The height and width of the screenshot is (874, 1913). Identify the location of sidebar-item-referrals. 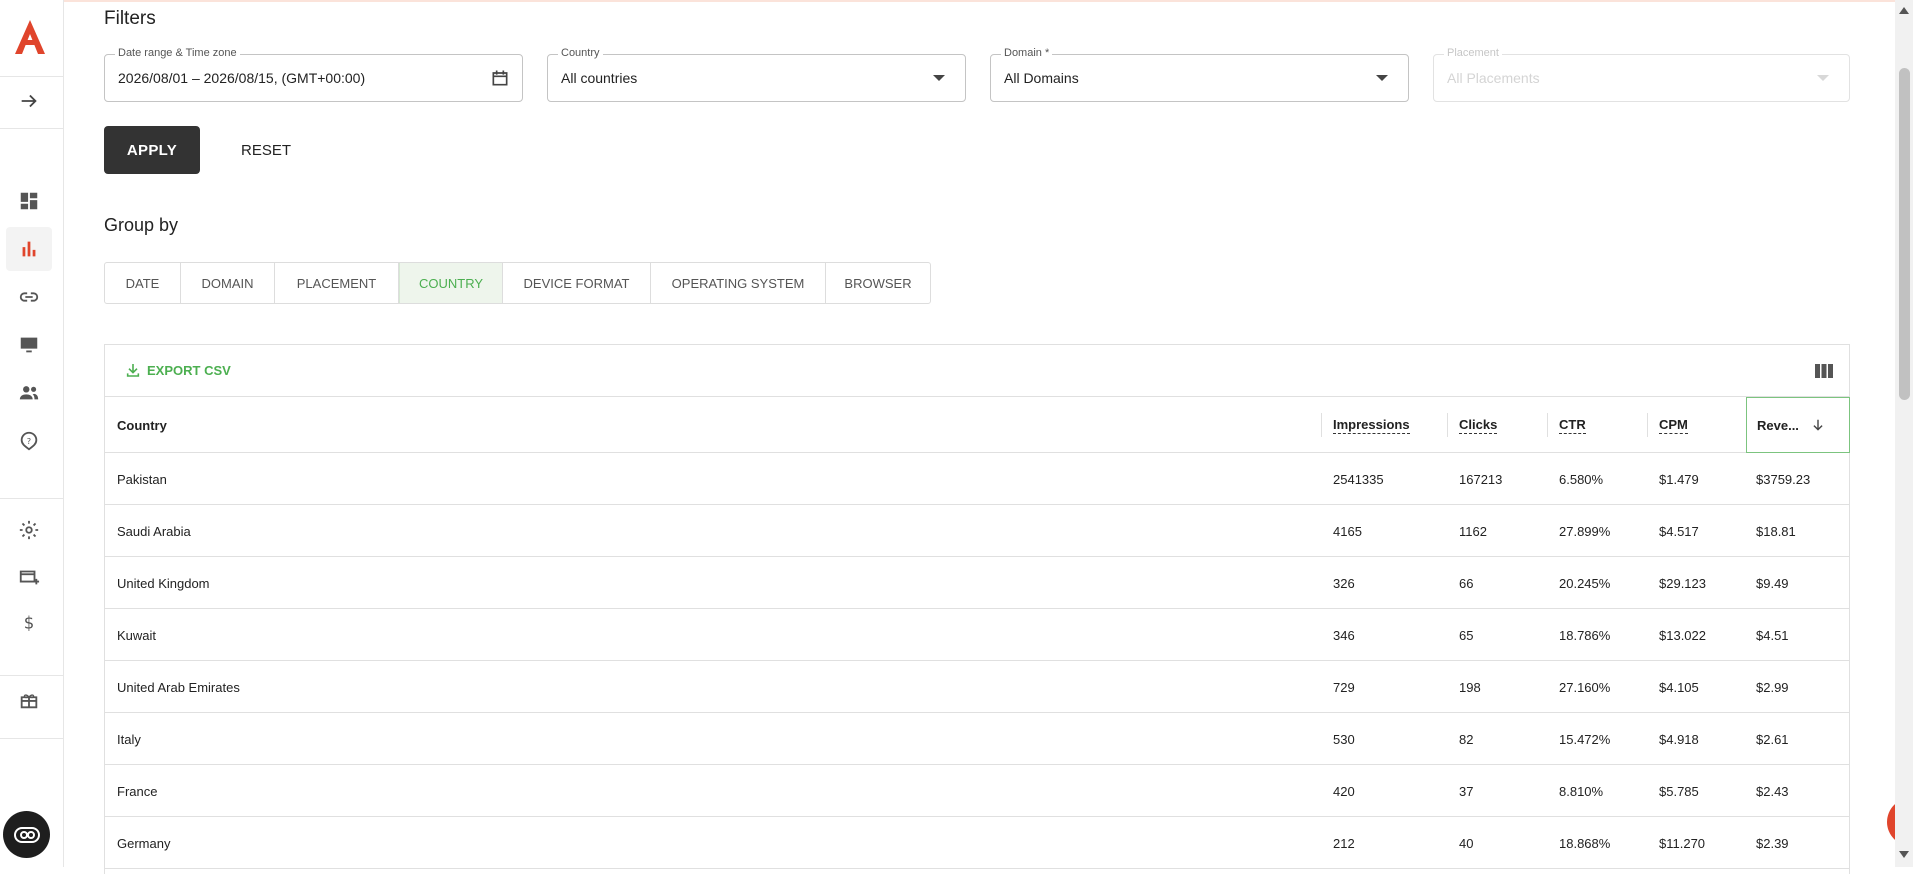
(29, 393).